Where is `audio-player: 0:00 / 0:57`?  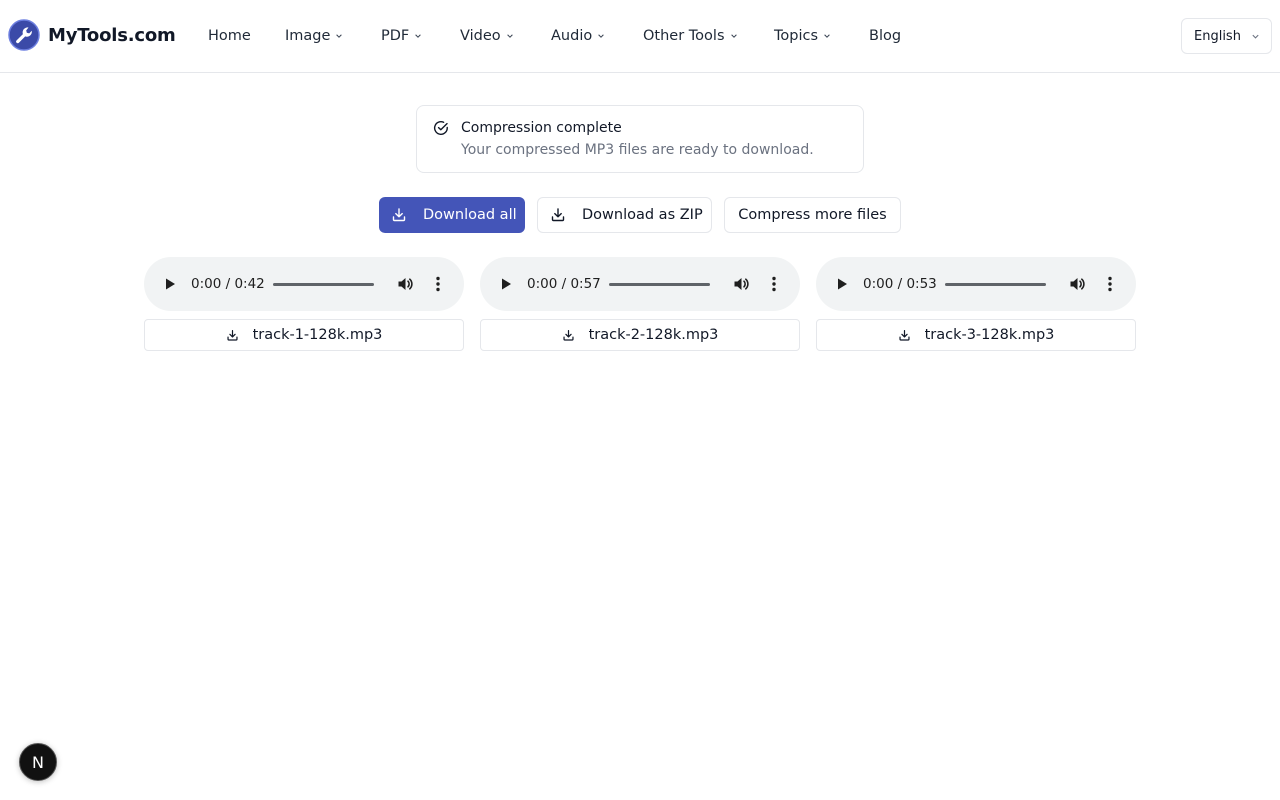 audio-player: 0:00 / 0:57 is located at coordinates (640, 284).